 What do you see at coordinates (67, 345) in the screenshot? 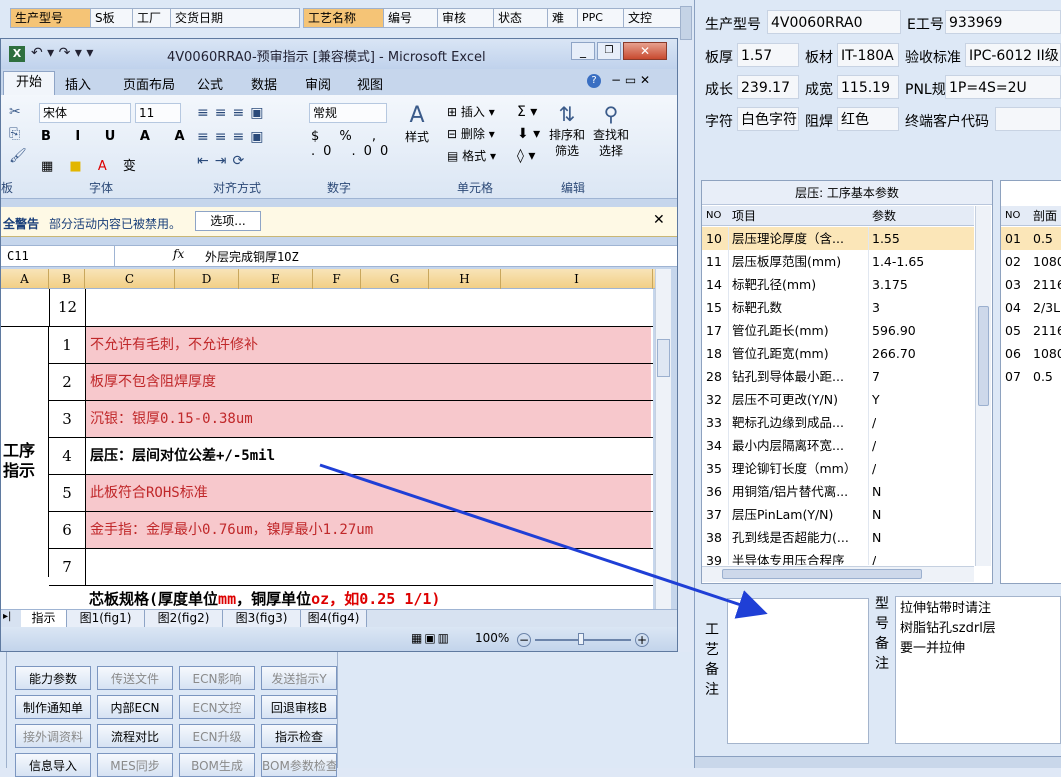
I see `row-number-cell: 1` at bounding box center [67, 345].